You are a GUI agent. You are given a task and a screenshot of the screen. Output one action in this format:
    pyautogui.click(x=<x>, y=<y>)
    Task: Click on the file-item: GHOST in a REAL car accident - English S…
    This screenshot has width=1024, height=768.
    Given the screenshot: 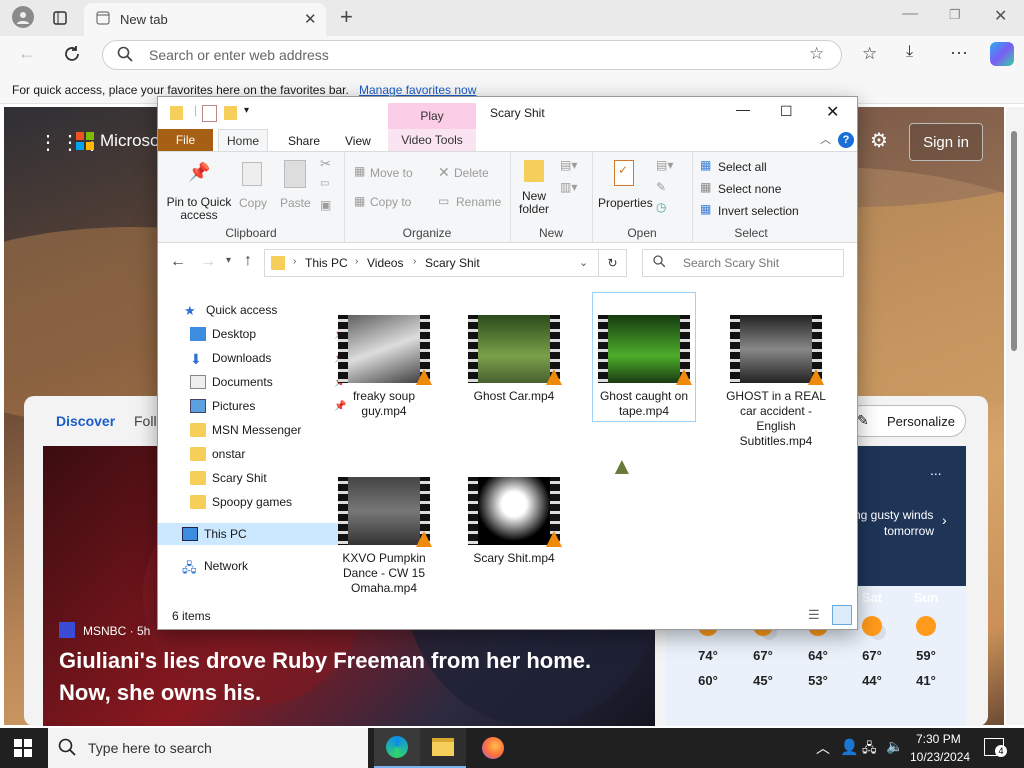 What is the action you would take?
    pyautogui.click(x=776, y=382)
    